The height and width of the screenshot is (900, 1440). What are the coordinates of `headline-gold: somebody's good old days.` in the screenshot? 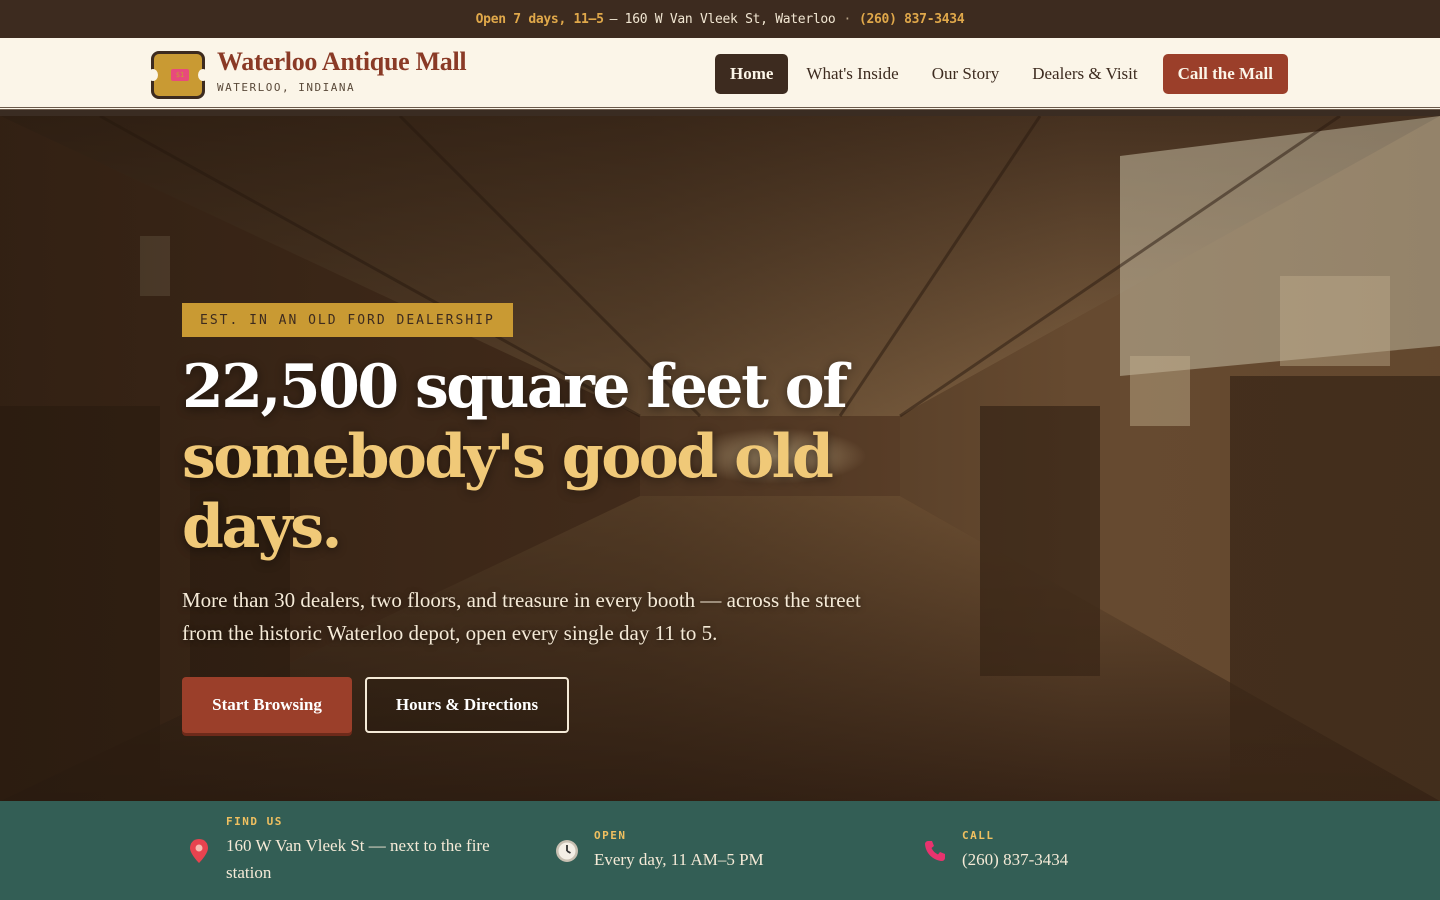 It's located at (508, 492).